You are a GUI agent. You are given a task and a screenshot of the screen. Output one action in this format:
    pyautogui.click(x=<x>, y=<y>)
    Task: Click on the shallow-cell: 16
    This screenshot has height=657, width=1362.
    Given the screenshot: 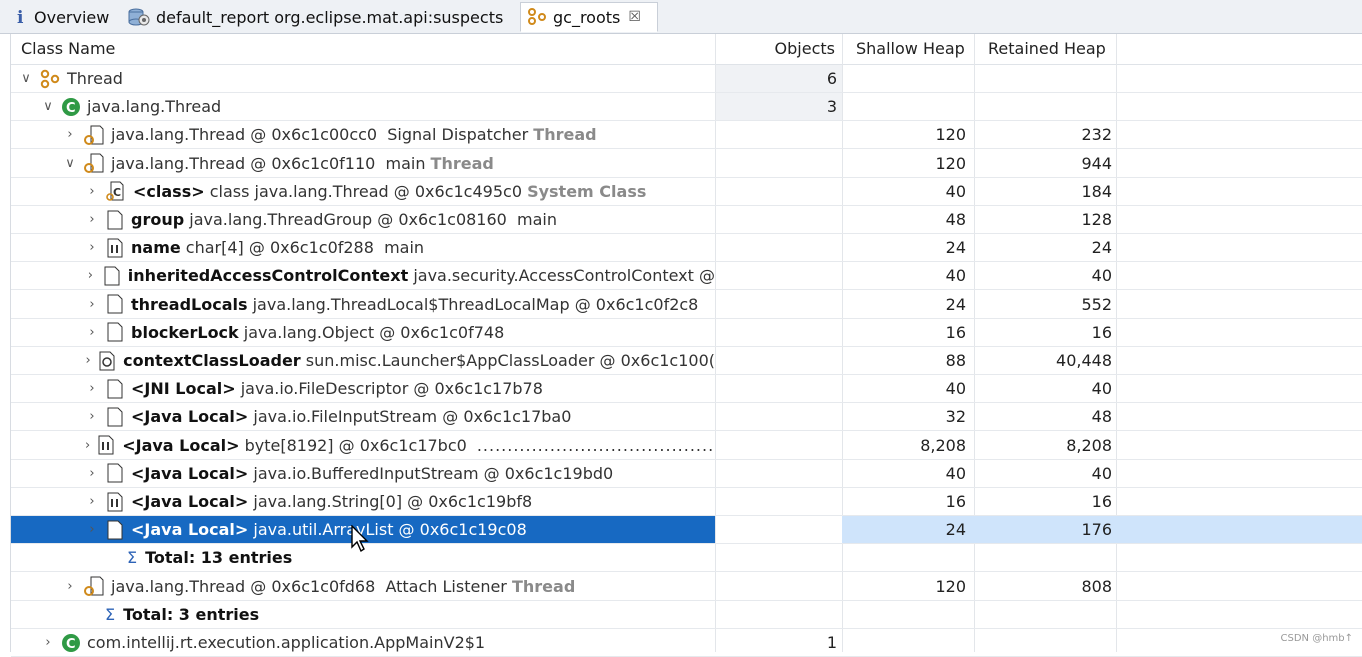 What is the action you would take?
    pyautogui.click(x=955, y=332)
    